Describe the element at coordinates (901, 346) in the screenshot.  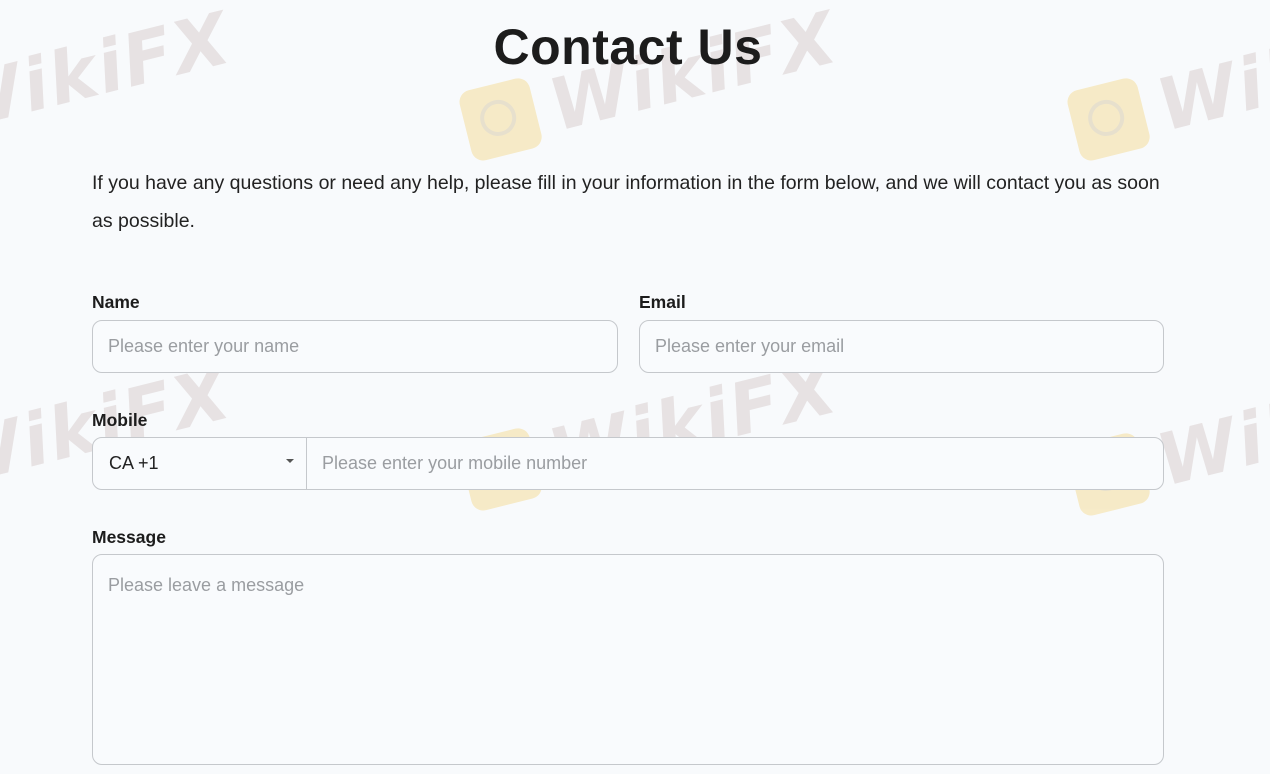
I see `email-input` at that location.